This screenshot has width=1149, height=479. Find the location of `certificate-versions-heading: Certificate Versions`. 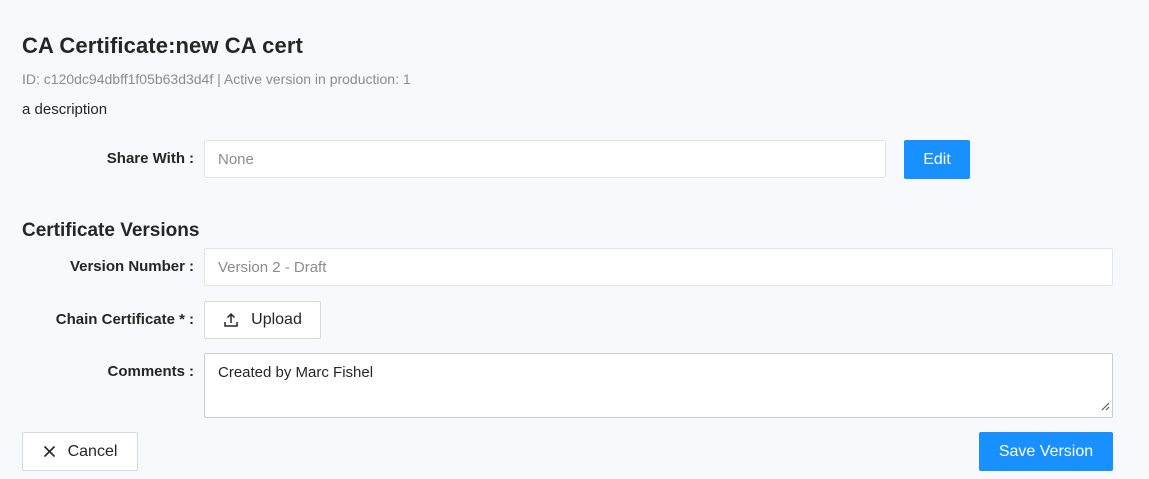

certificate-versions-heading: Certificate Versions is located at coordinates (111, 230).